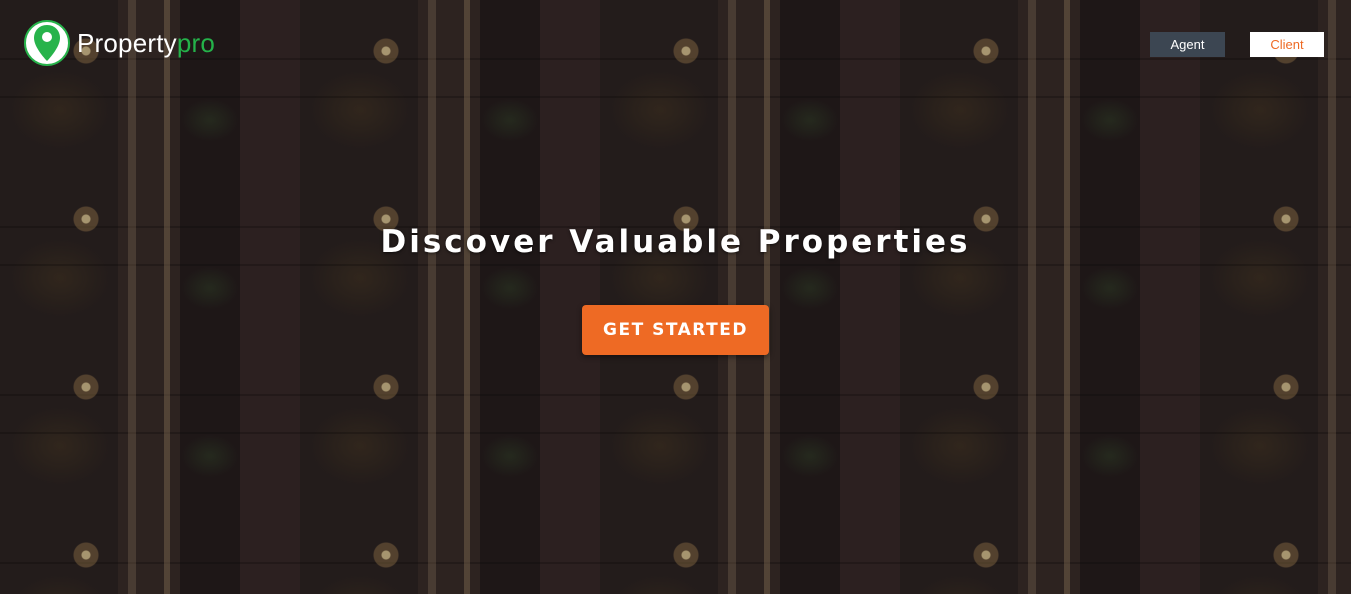 This screenshot has height=594, width=1351. Describe the element at coordinates (1287, 44) in the screenshot. I see `client-button: Client` at that location.